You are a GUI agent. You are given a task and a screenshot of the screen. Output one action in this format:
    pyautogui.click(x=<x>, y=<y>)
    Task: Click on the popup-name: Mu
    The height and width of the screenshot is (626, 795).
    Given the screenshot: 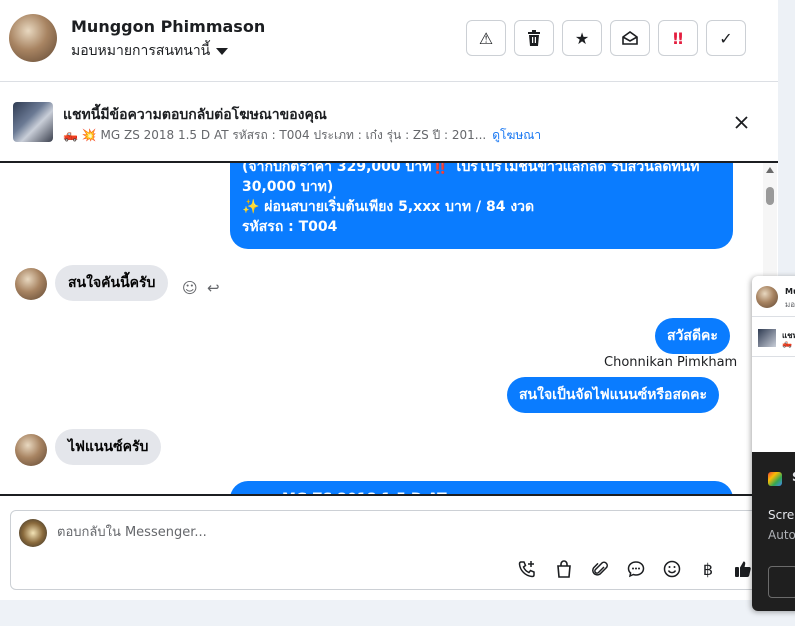 What is the action you would take?
    pyautogui.click(x=790, y=291)
    